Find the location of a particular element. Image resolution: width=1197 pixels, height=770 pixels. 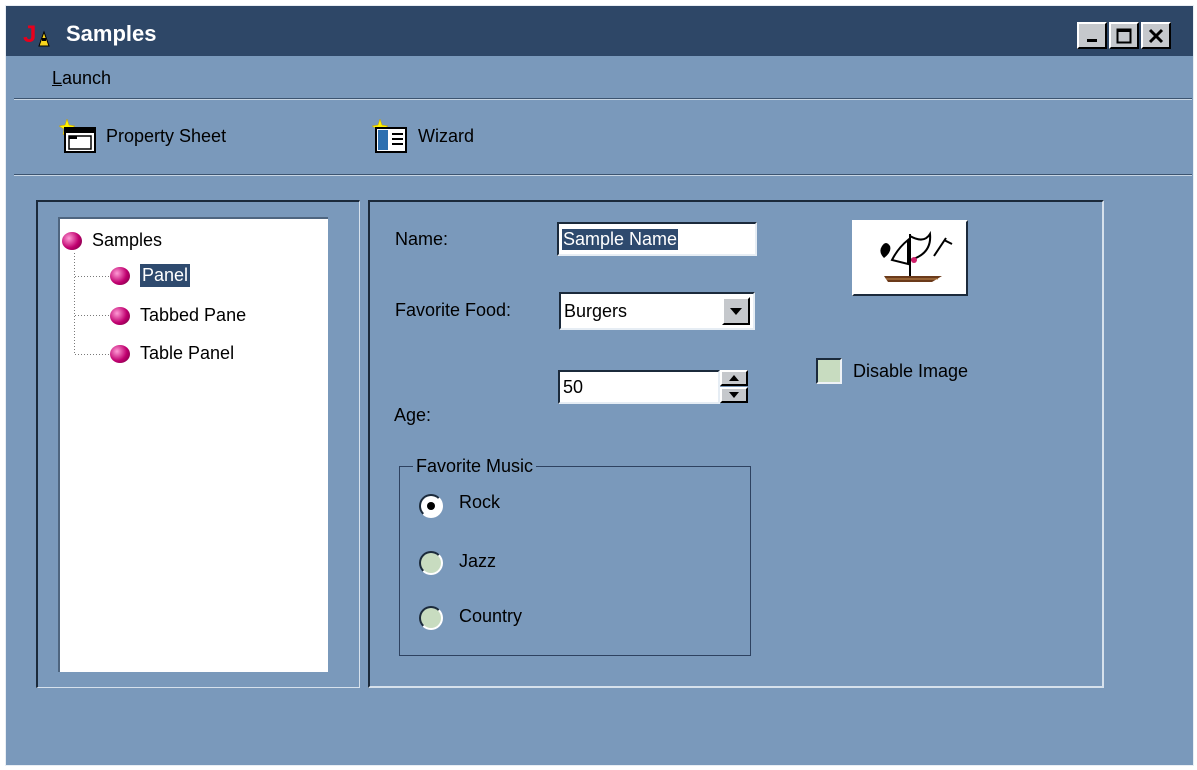

age-increment-button is located at coordinates (734, 378).